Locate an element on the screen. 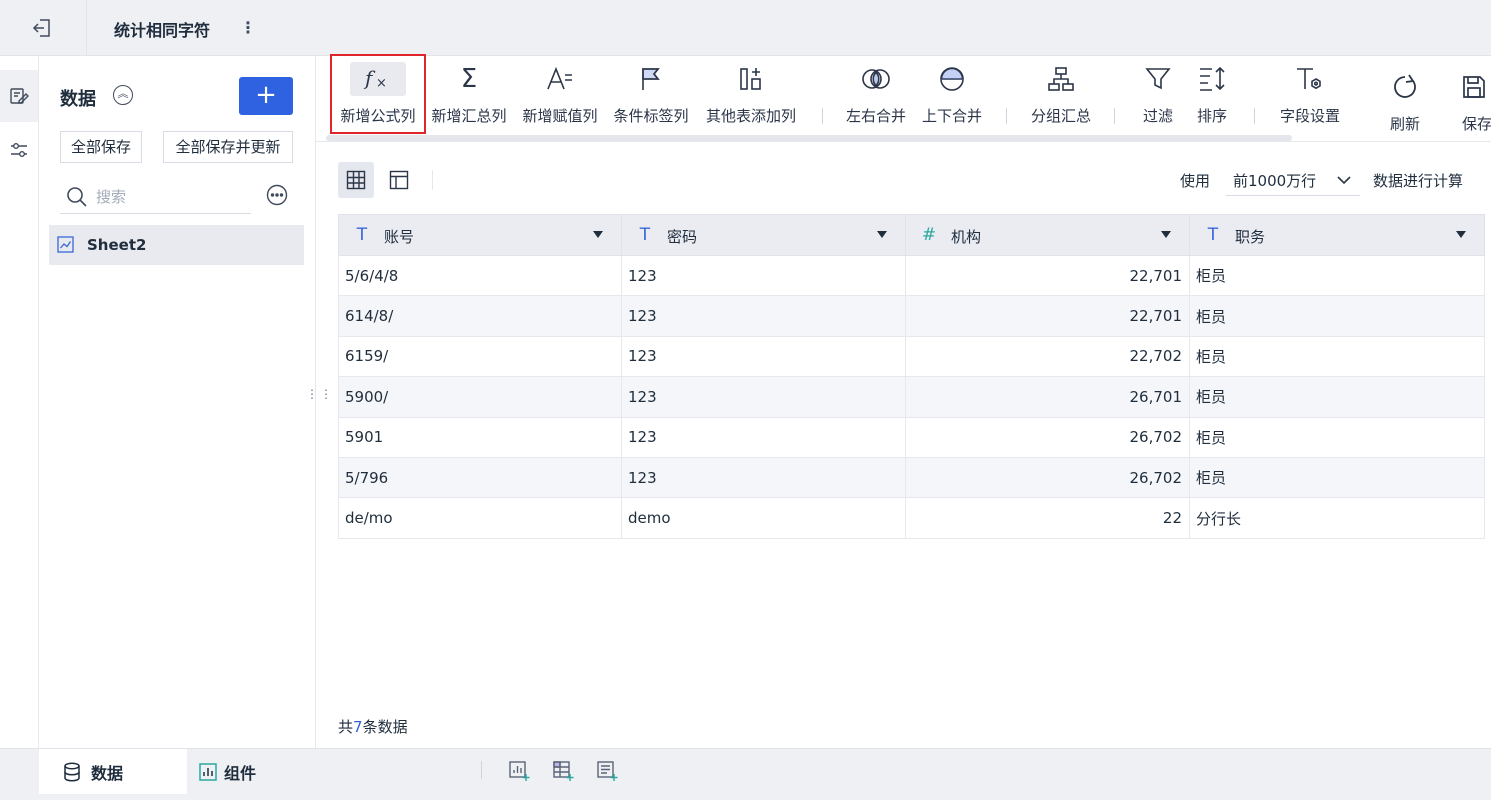 This screenshot has height=800, width=1491. save-button: 保存 is located at coordinates (1472, 104).